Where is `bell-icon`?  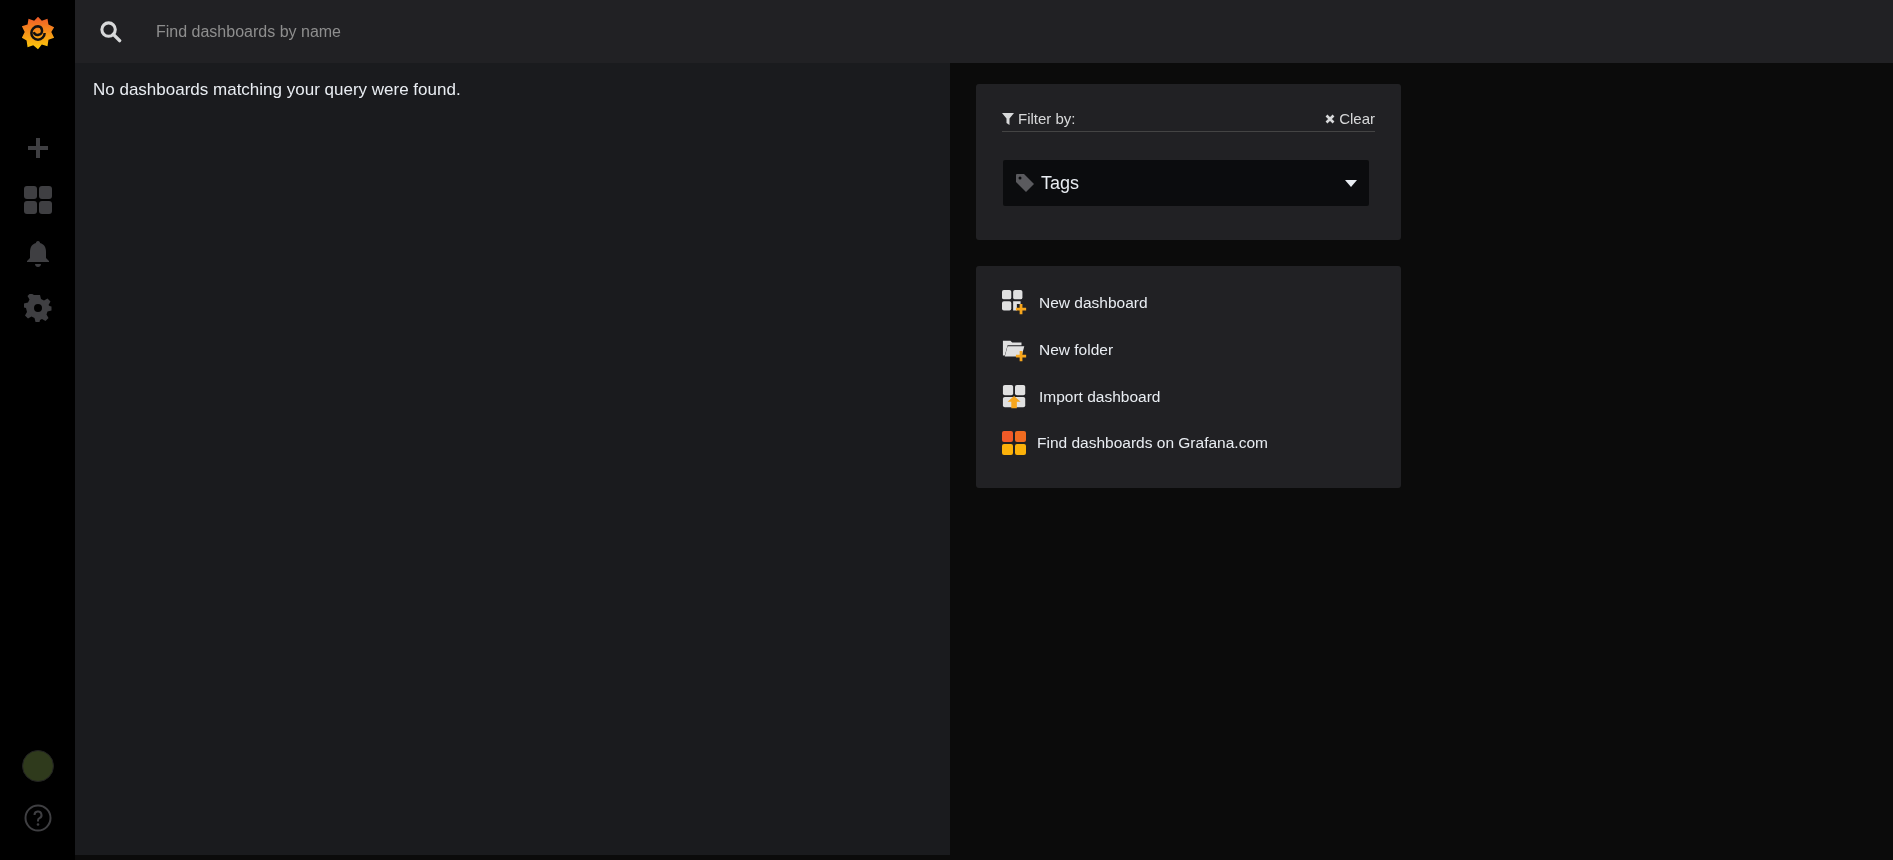
bell-icon is located at coordinates (37, 254).